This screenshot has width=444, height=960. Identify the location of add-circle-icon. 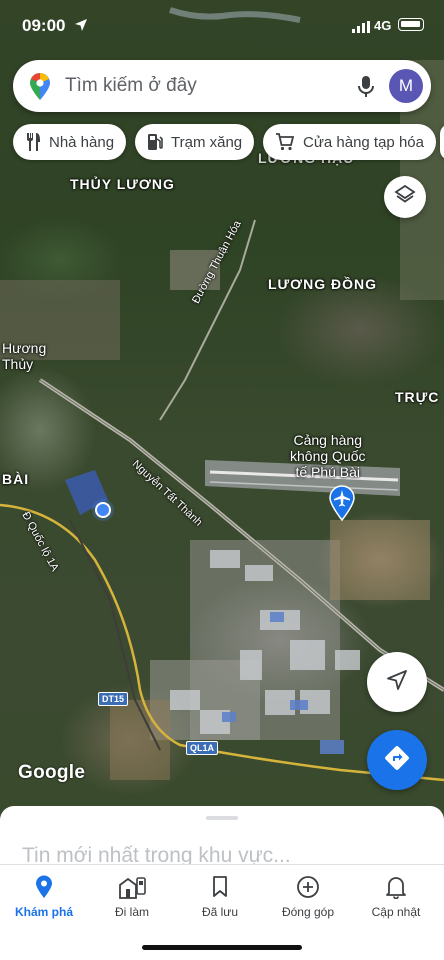
(308, 887).